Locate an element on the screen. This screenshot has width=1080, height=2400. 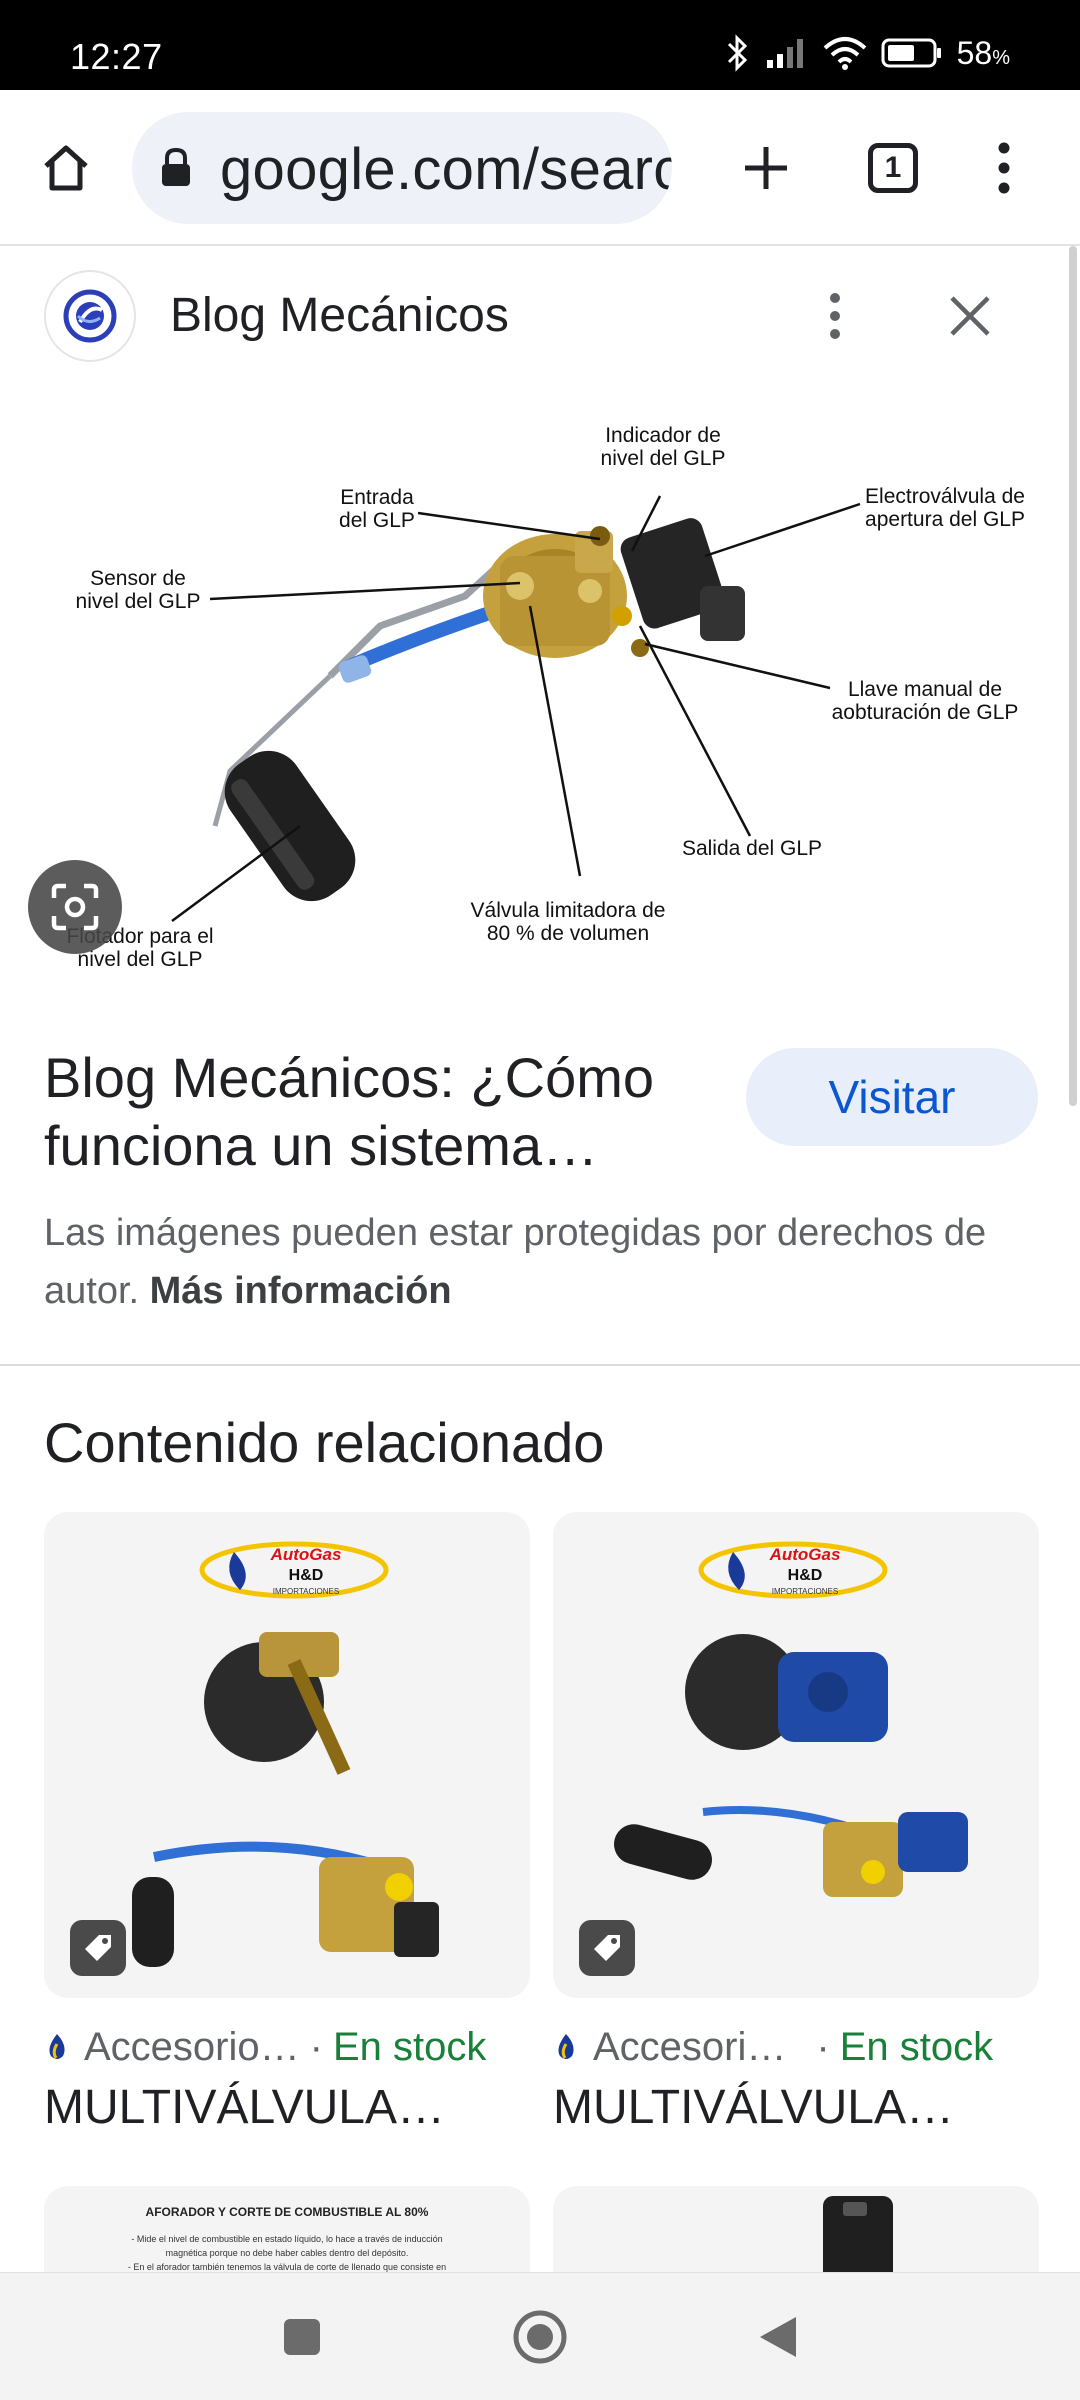
plus-icon is located at coordinates (766, 168).